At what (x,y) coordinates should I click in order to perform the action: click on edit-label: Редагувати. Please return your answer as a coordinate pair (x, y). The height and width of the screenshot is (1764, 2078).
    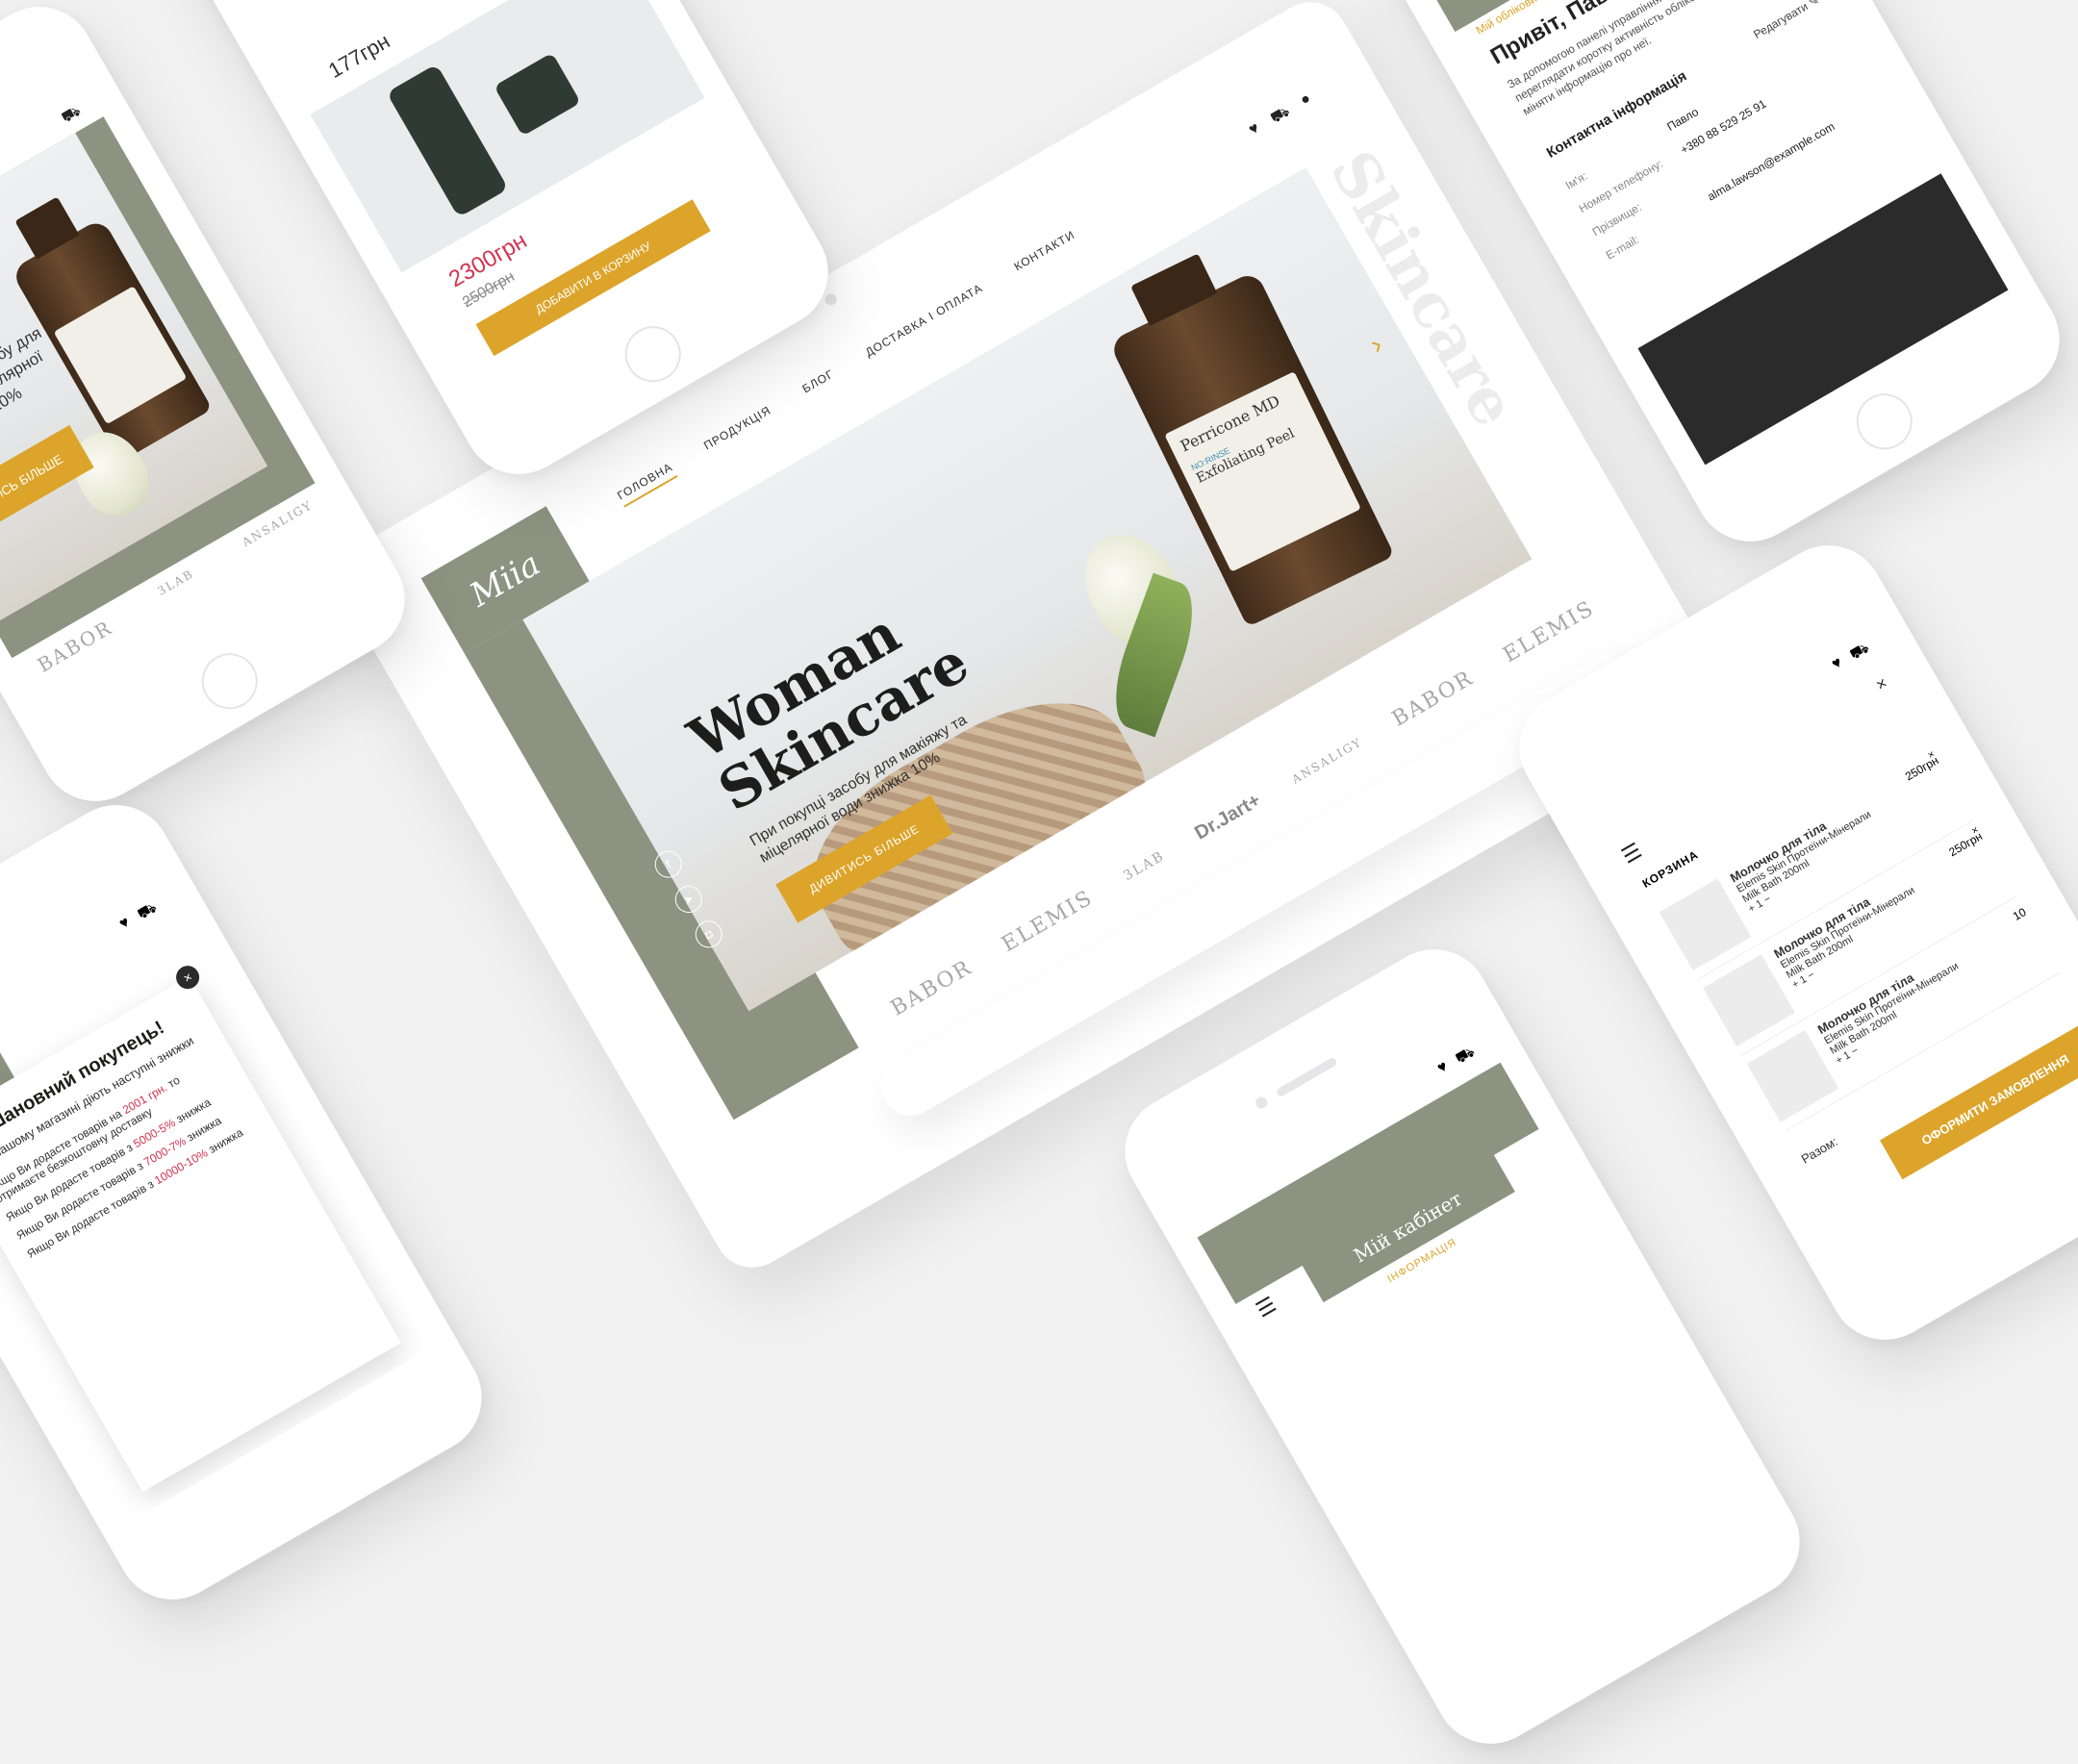
    Looking at the image, I should click on (1781, 21).